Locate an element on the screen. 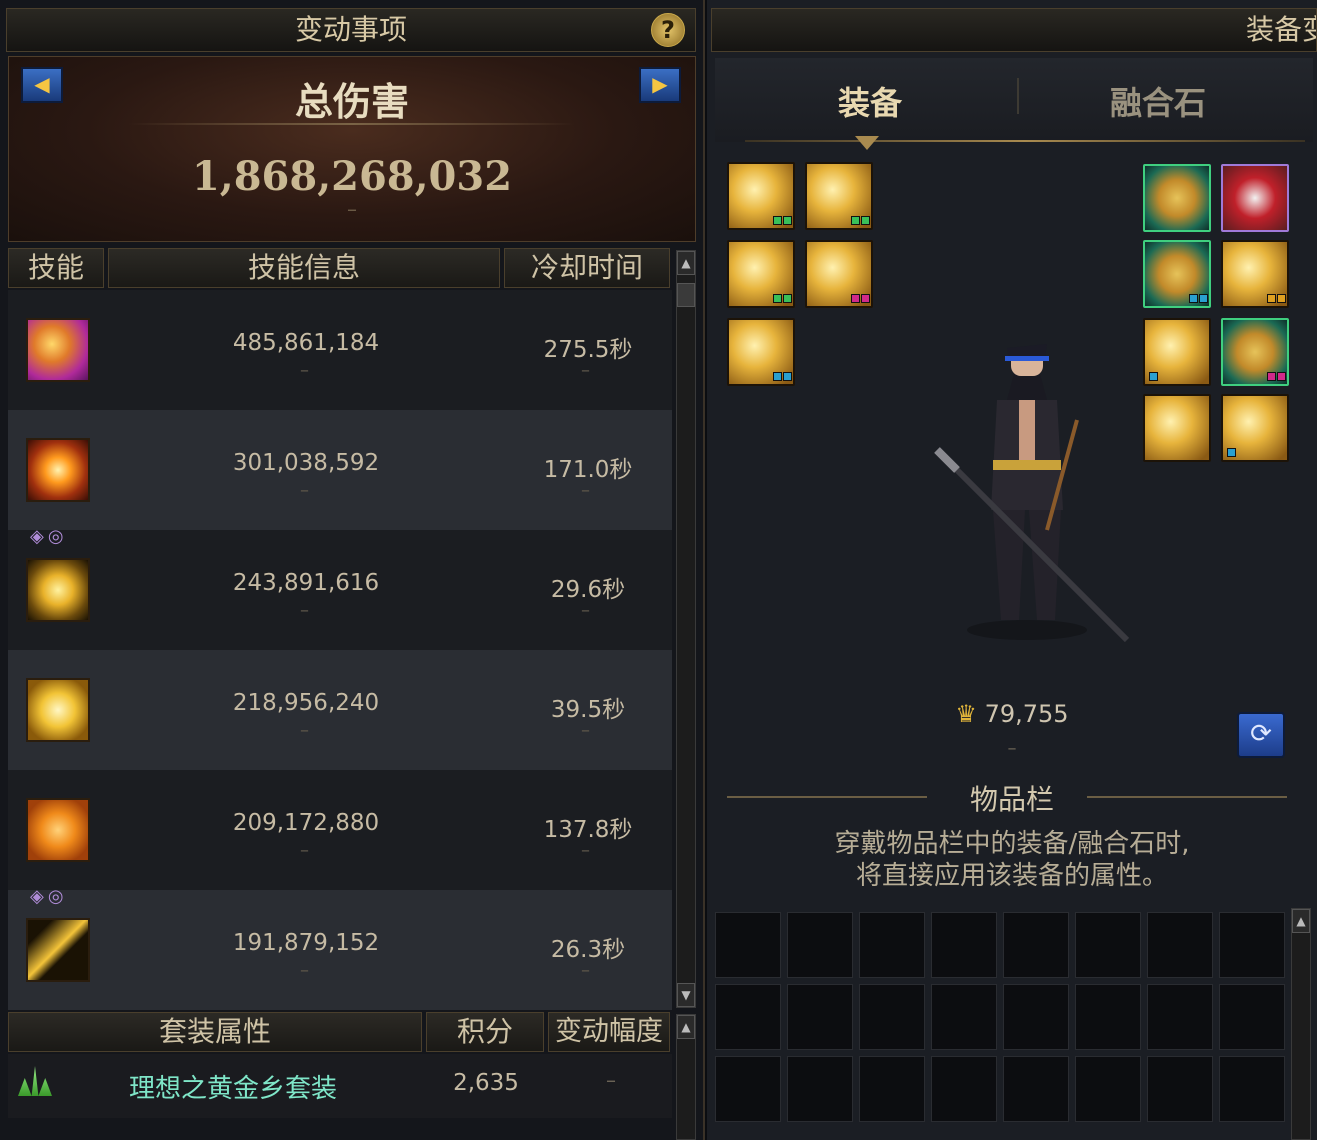 The height and width of the screenshot is (1140, 1317). set-icon is located at coordinates (35, 1081).